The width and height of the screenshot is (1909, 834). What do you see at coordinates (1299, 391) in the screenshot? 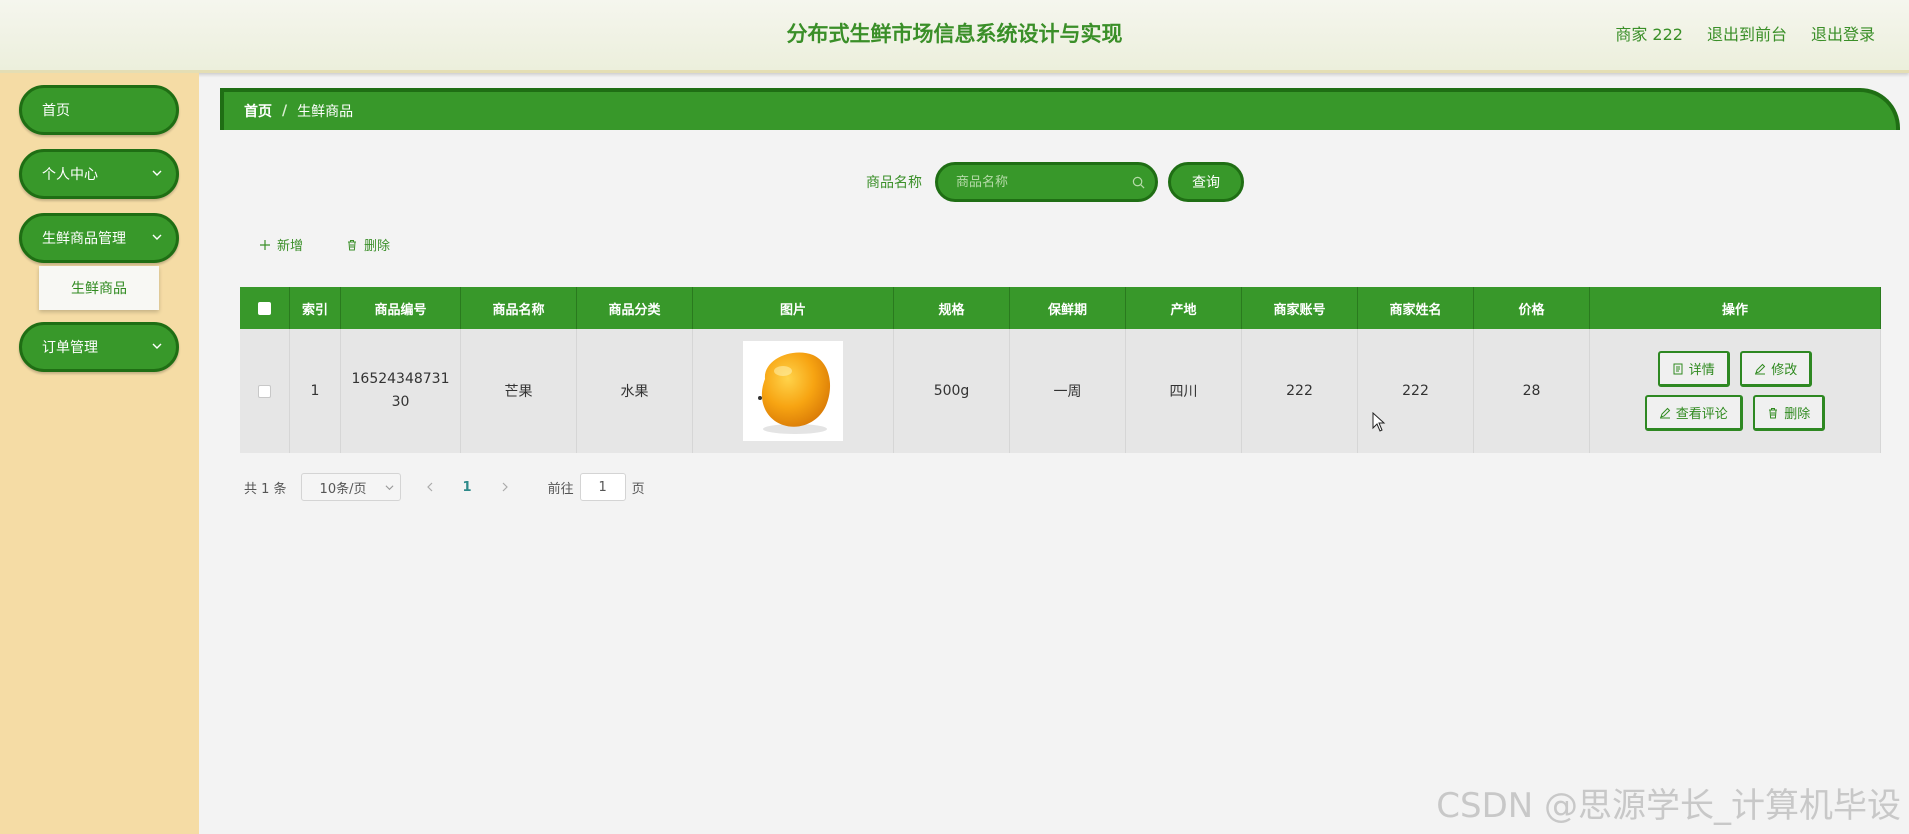
I see `cell-account: 222` at bounding box center [1299, 391].